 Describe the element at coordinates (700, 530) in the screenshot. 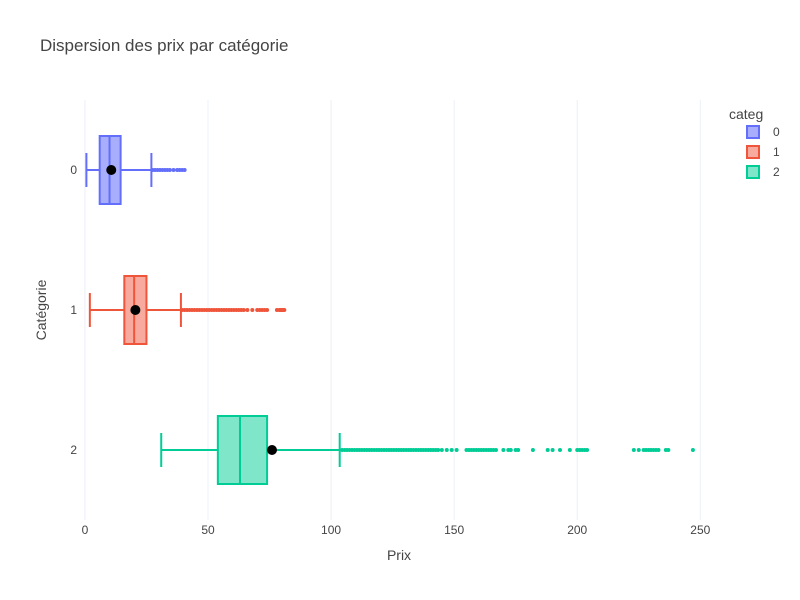

I see `x-tick-label: 250` at that location.